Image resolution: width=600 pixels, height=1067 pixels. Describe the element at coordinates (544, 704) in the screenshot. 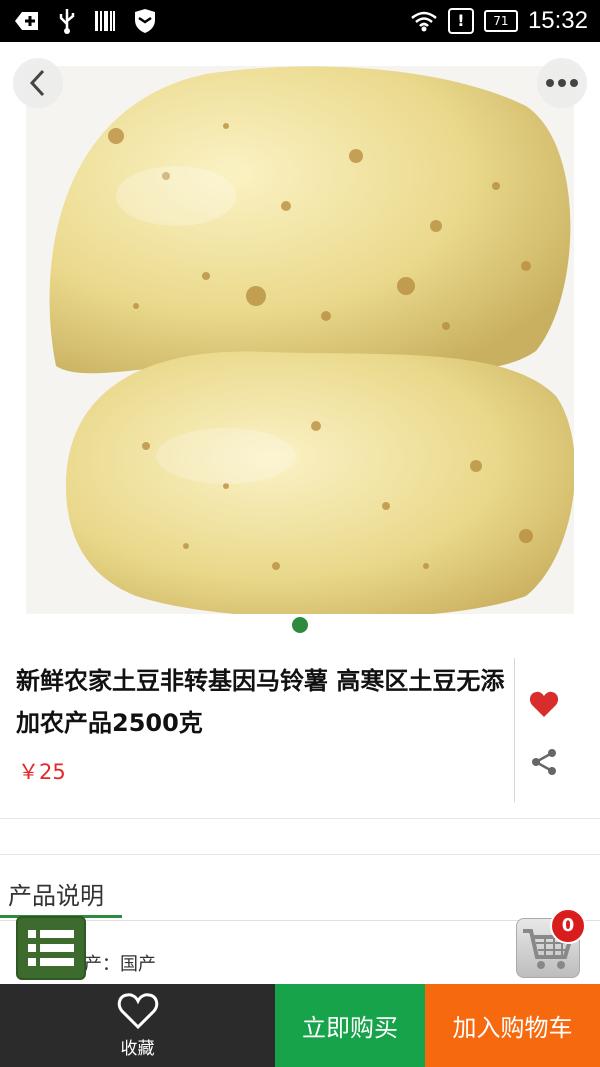

I see `heart-icon` at that location.